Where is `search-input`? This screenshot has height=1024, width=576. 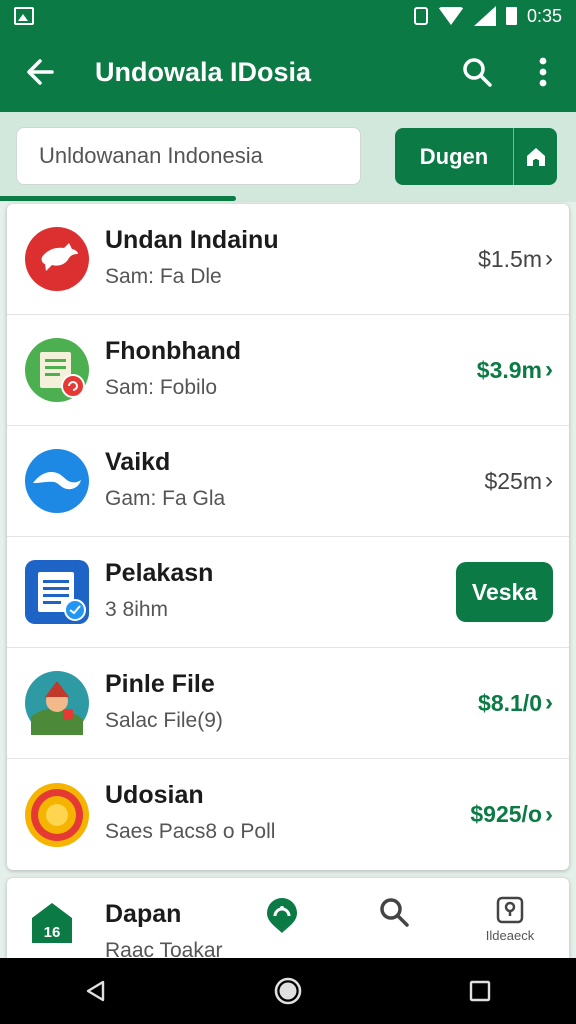
search-input is located at coordinates (188, 156).